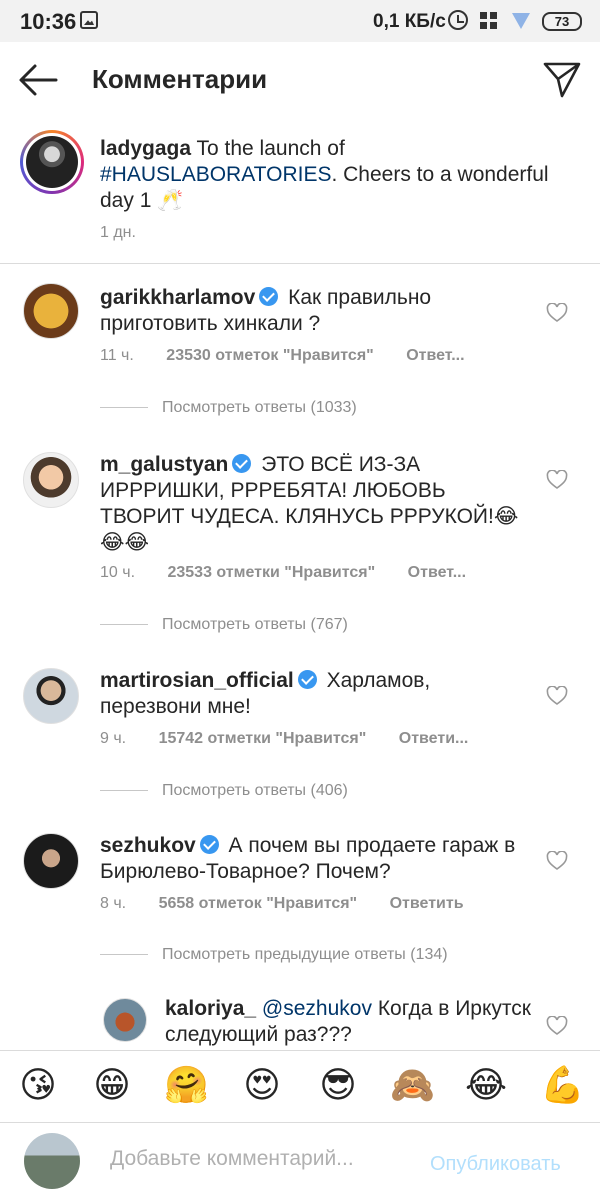  I want to click on comment-username: garikkharlamov, so click(177, 297).